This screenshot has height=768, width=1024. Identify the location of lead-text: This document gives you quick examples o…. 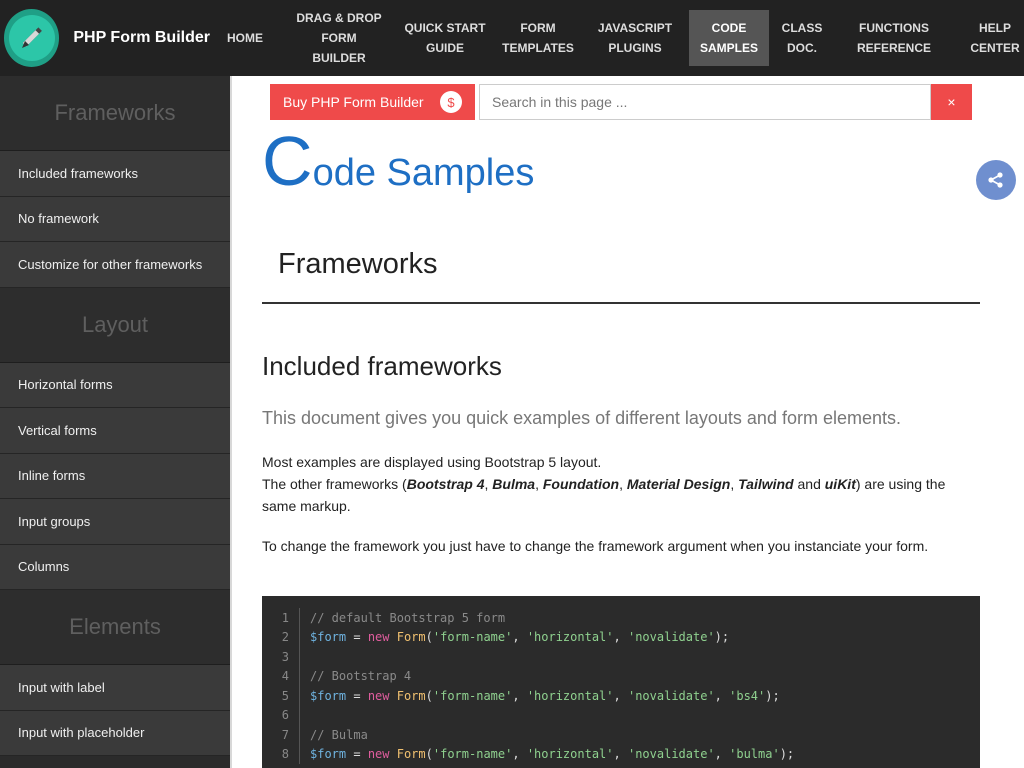
(581, 418).